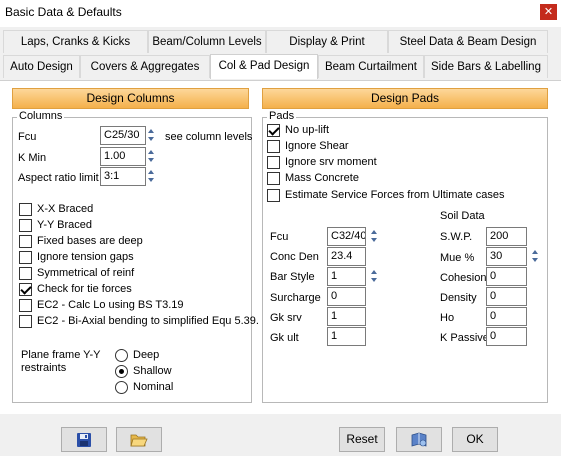 The height and width of the screenshot is (456, 561). What do you see at coordinates (151, 176) in the screenshot?
I see `aspect-ratio-spinner` at bounding box center [151, 176].